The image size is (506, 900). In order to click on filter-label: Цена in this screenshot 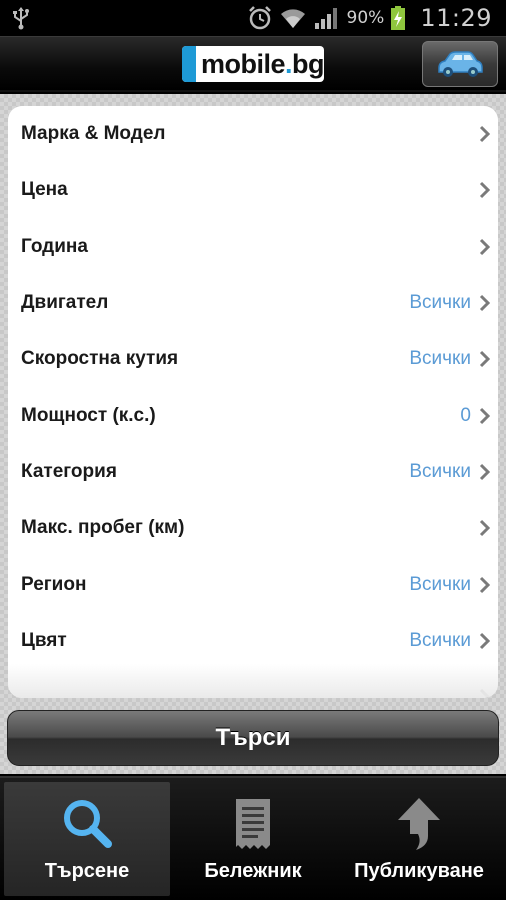, I will do `click(44, 189)`.